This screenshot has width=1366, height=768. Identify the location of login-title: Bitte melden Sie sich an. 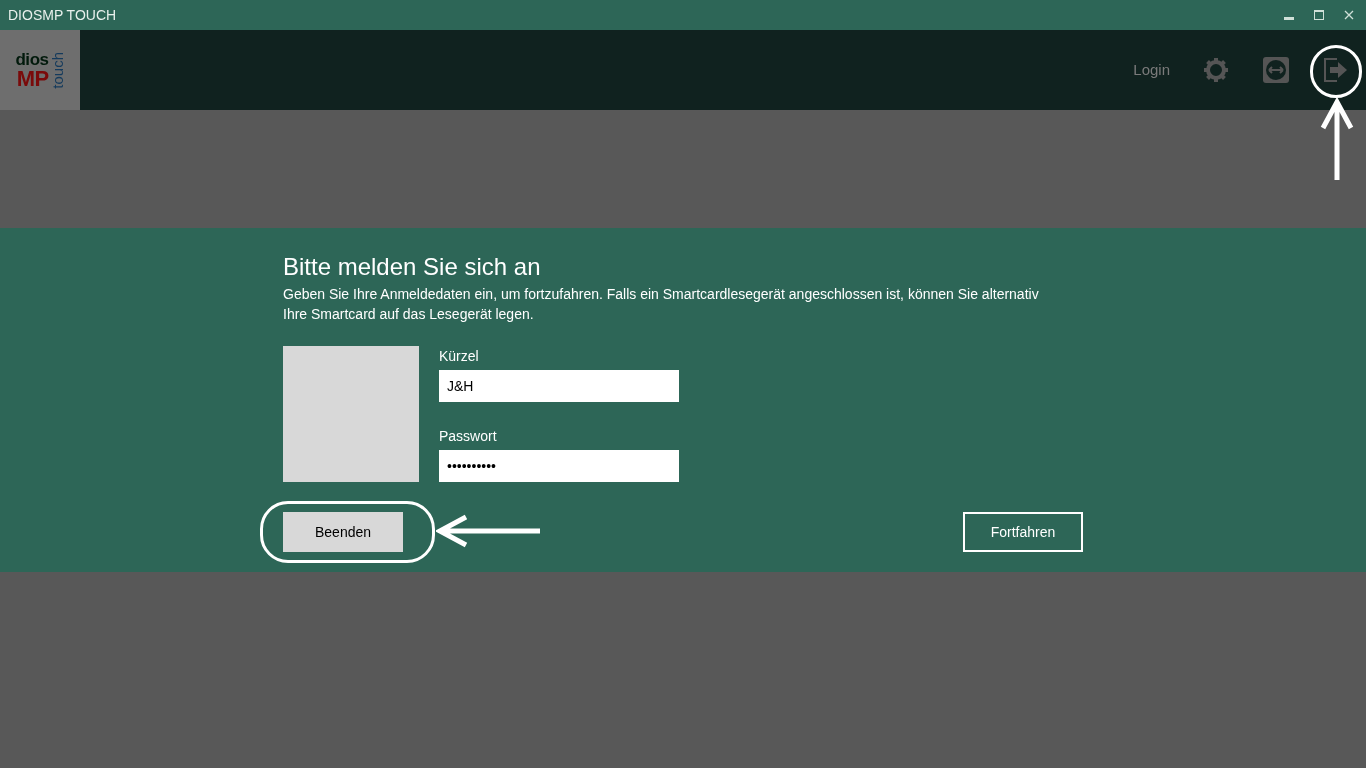
(412, 267).